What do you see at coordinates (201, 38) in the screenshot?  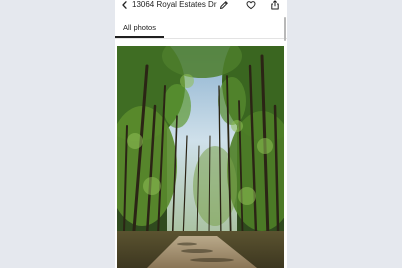 I see `tab-divider` at bounding box center [201, 38].